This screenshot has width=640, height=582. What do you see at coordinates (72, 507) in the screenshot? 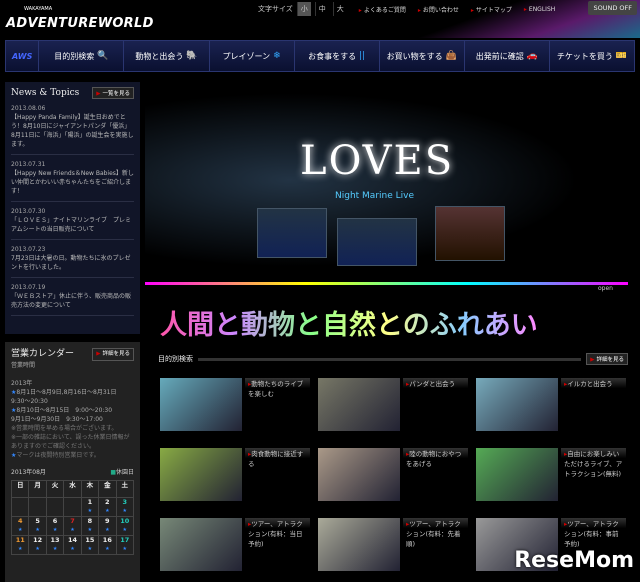
I see `calendar-day` at bounding box center [72, 507].